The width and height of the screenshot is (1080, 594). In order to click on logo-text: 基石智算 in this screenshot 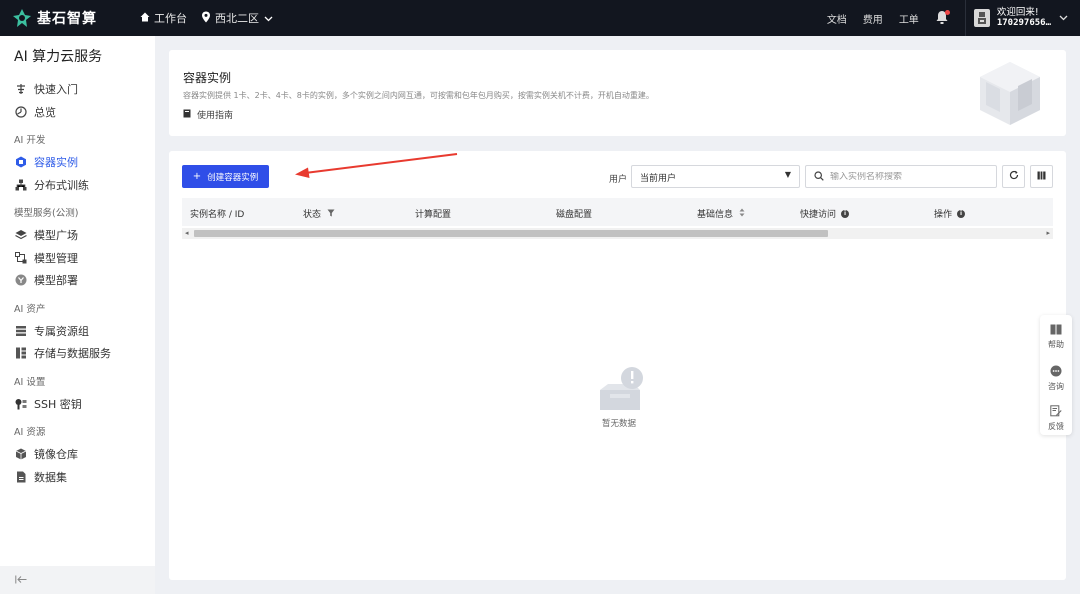, I will do `click(67, 19)`.